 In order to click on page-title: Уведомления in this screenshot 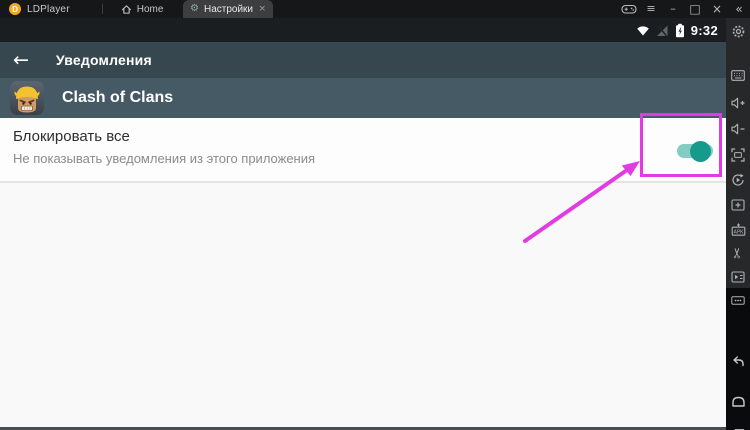, I will do `click(103, 60)`.